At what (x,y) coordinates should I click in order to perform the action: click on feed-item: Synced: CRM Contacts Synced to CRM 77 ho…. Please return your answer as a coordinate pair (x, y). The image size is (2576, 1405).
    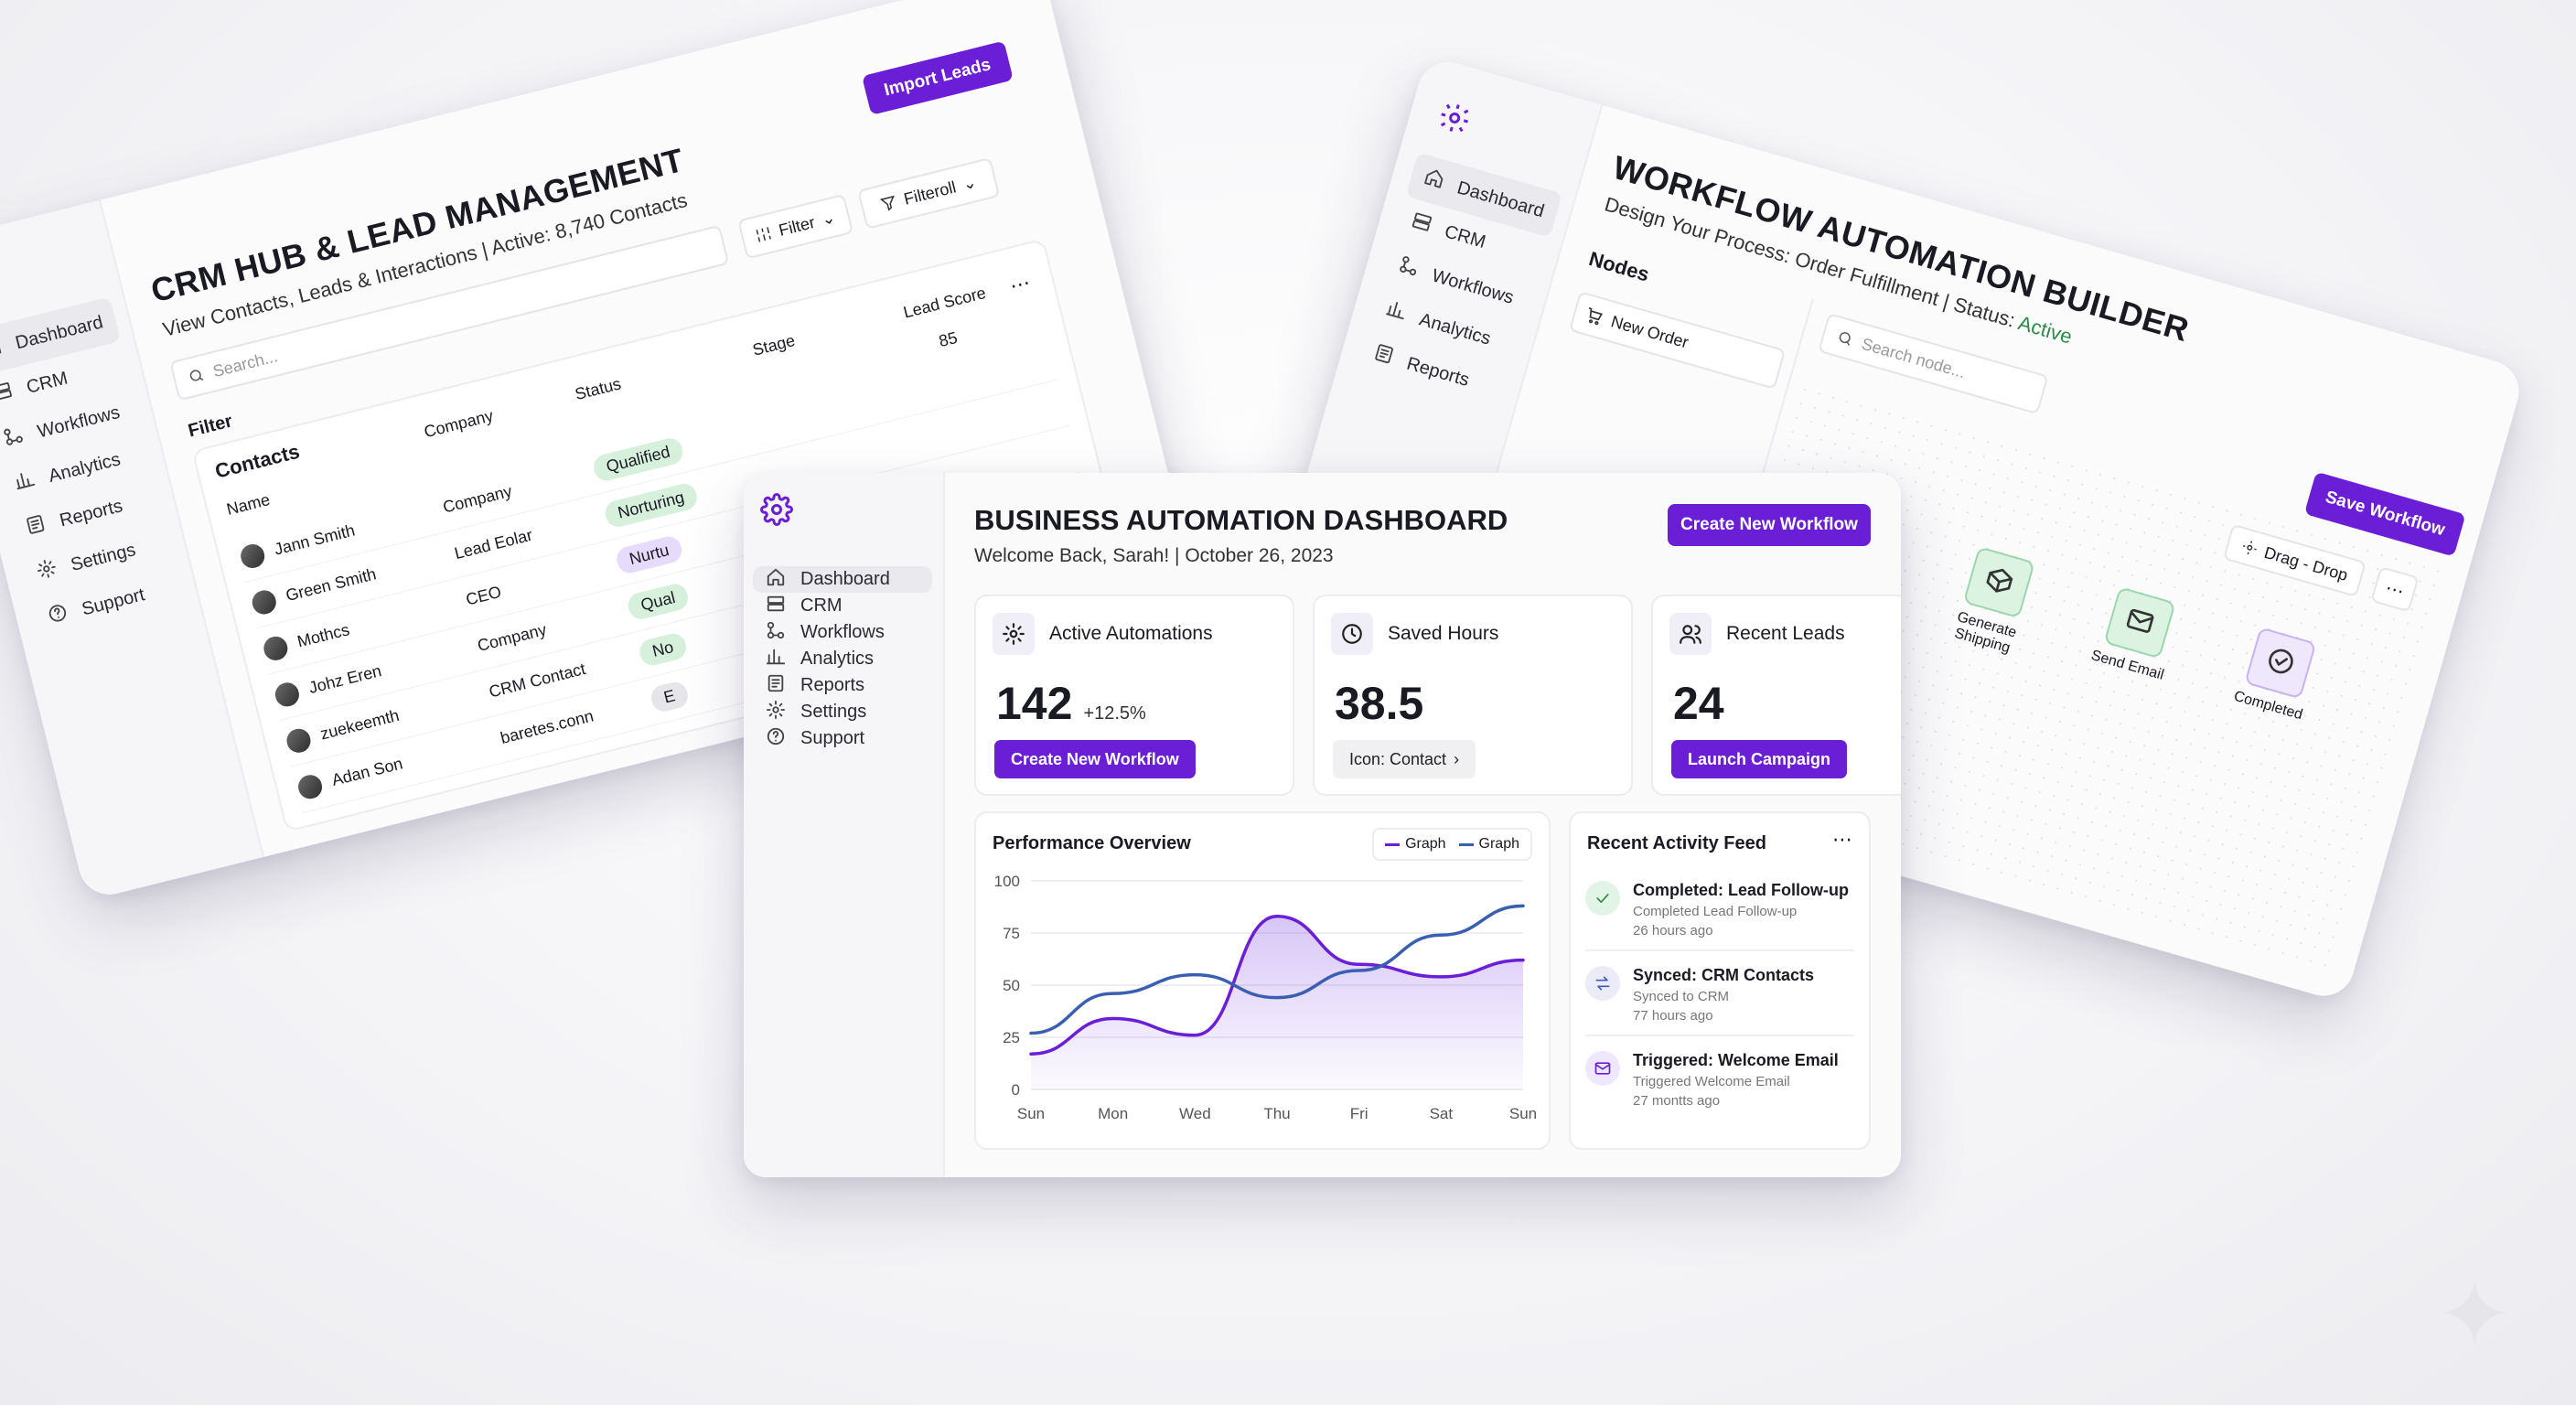
    Looking at the image, I should click on (1720, 998).